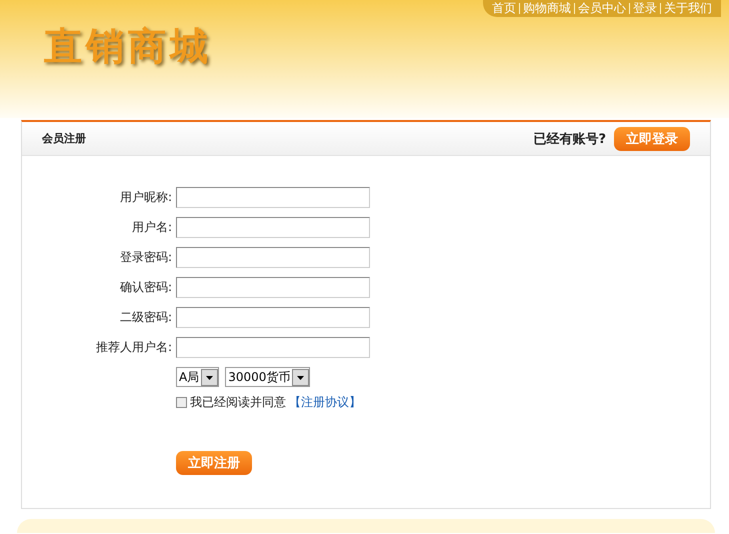  I want to click on nav-link: 首页, so click(504, 8).